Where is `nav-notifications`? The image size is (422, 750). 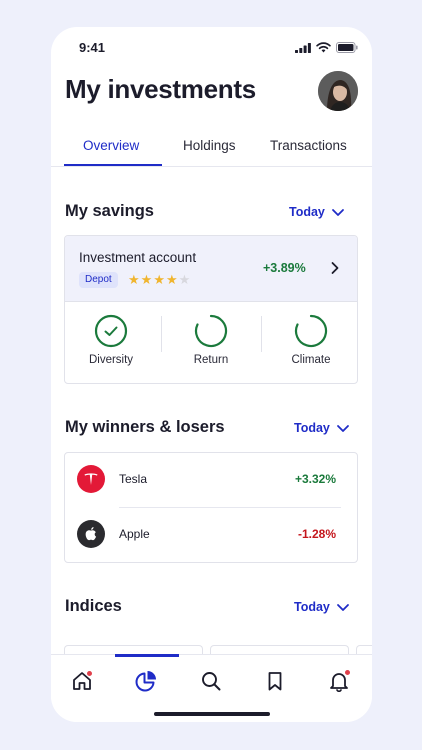 nav-notifications is located at coordinates (339, 681).